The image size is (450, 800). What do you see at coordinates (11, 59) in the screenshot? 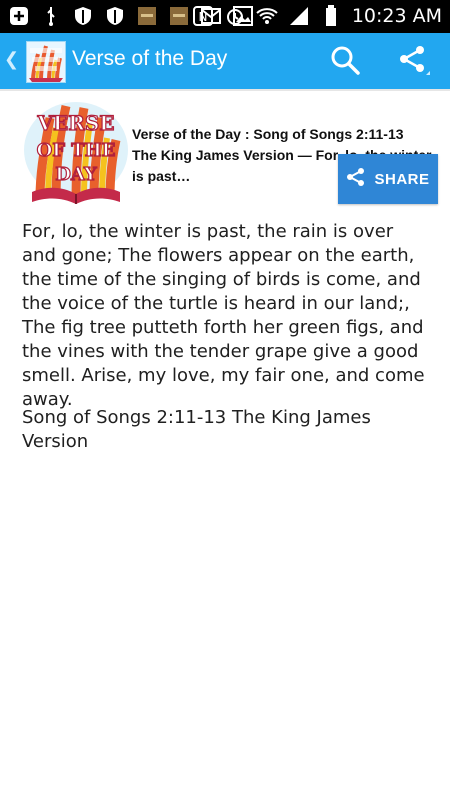
I see `back-chevron-icon: ❮` at bounding box center [11, 59].